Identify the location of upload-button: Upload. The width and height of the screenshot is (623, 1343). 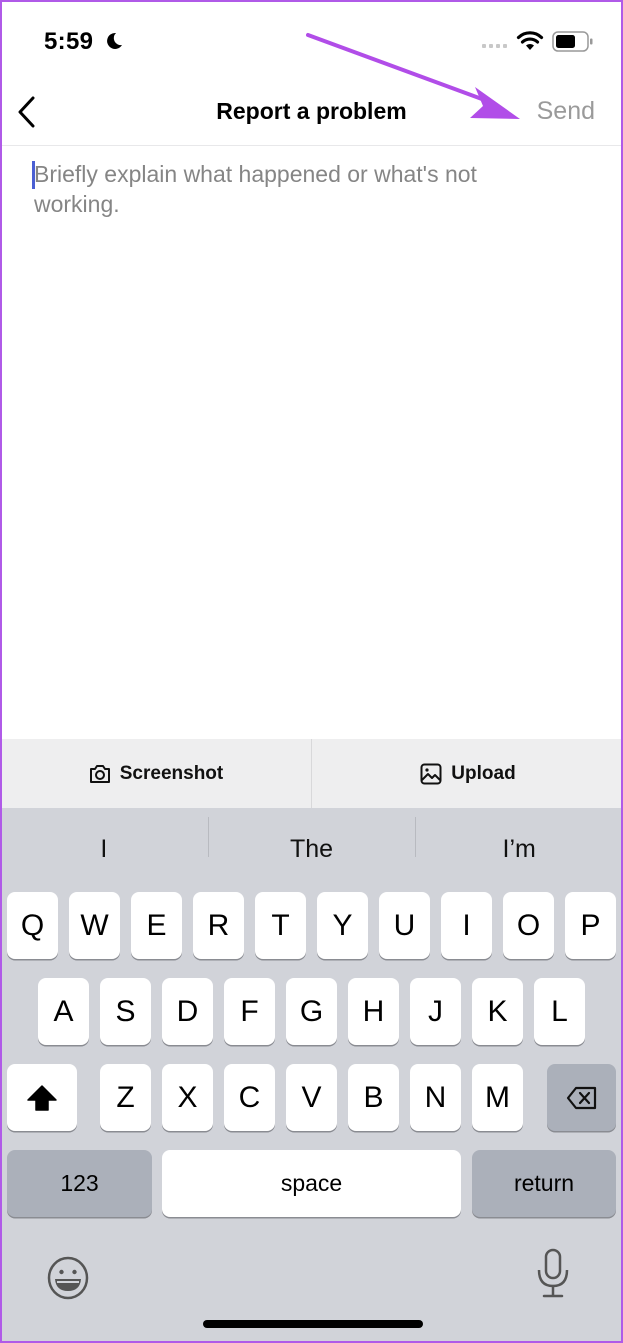
(467, 773).